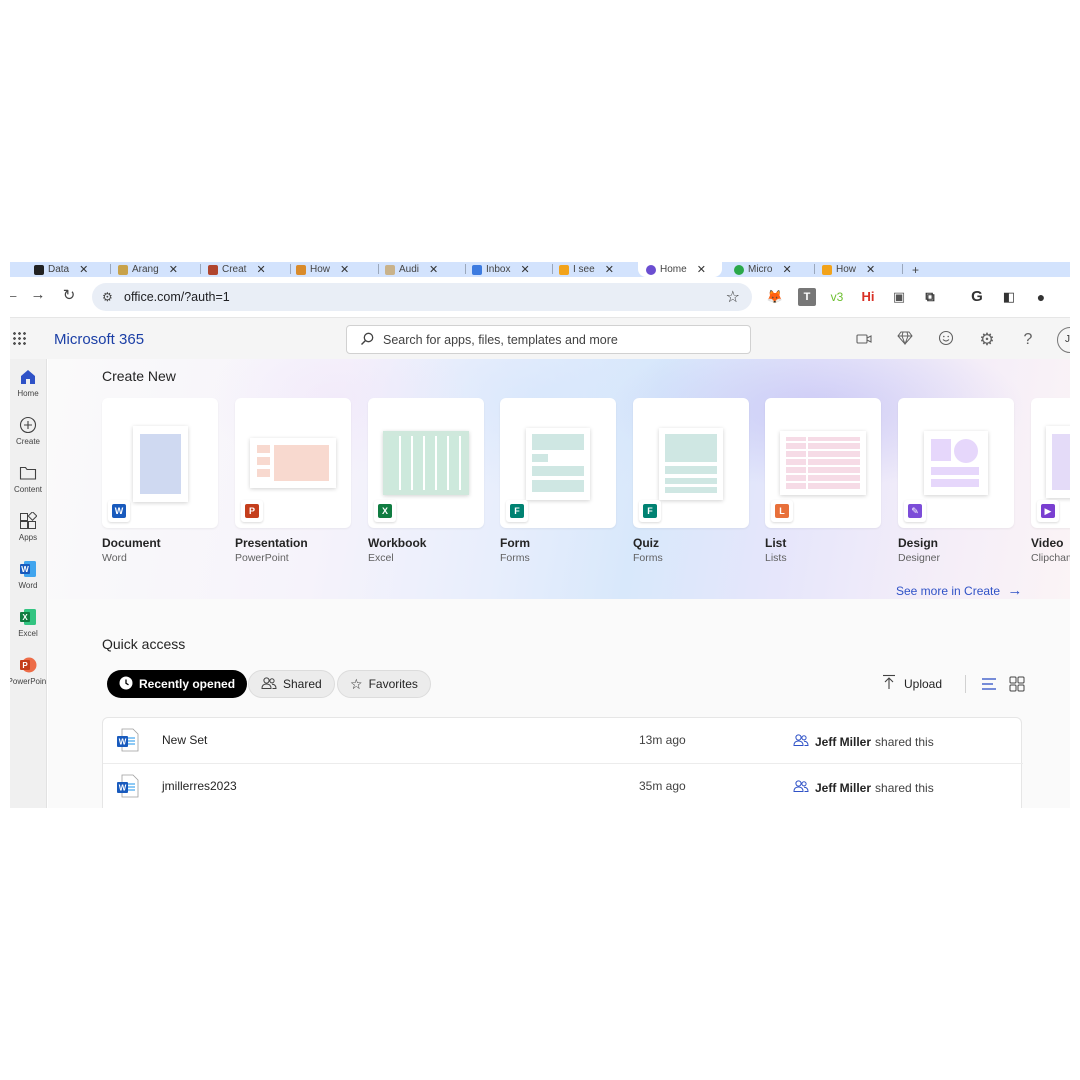 The image size is (1080, 1080). Describe the element at coordinates (271, 543) in the screenshot. I see `card-title: Presentation` at that location.